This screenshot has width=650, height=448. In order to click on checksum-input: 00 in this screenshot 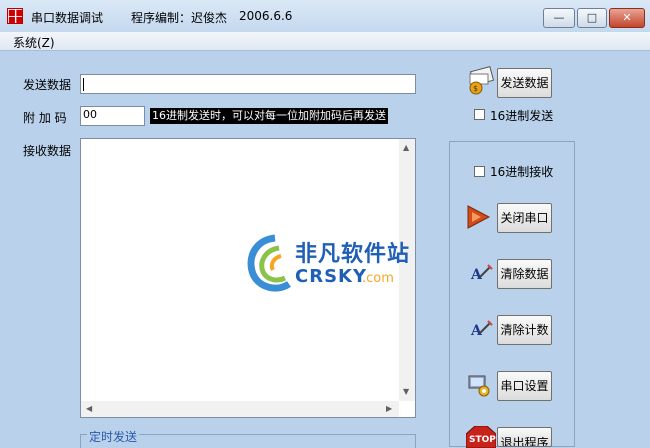, I will do `click(112, 116)`.